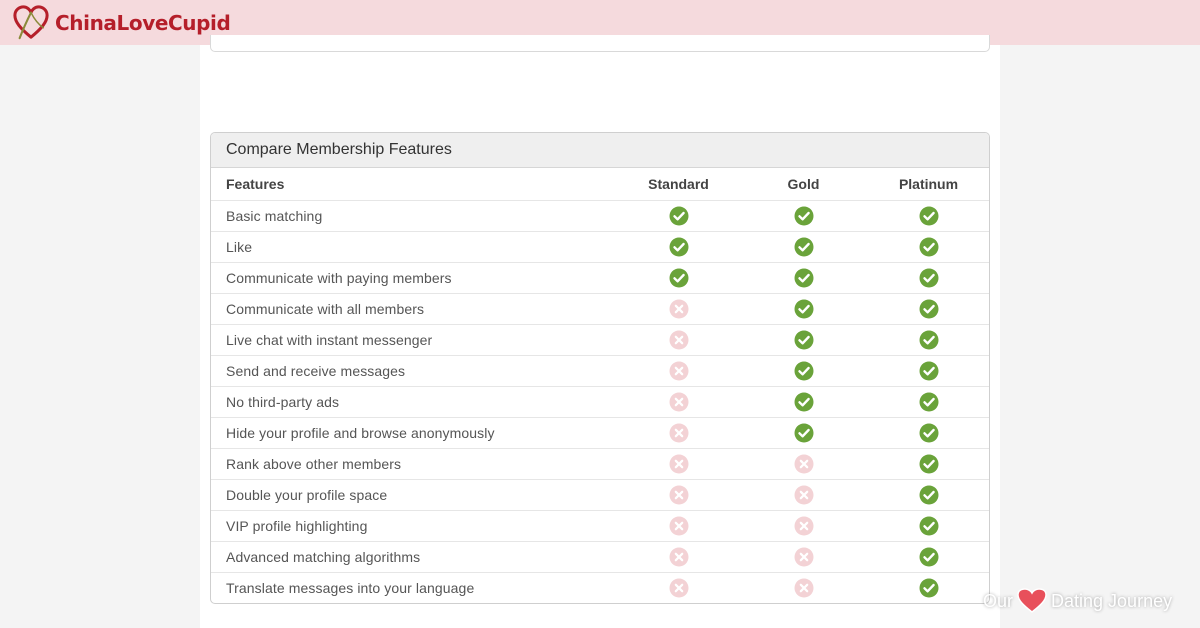 This screenshot has height=628, width=1200. Describe the element at coordinates (413, 557) in the screenshot. I see `feature-name: Advanced matching algorithms` at that location.